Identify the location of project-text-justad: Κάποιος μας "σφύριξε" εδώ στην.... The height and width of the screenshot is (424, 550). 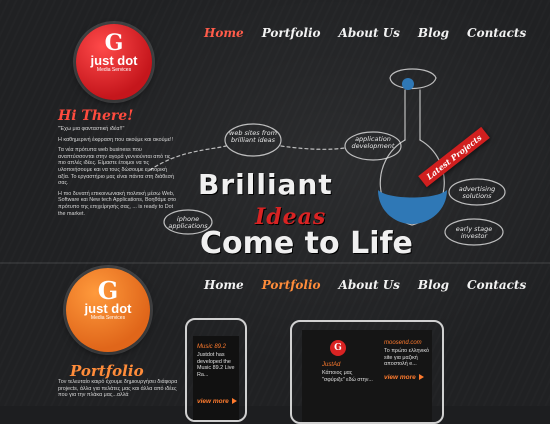
(347, 376).